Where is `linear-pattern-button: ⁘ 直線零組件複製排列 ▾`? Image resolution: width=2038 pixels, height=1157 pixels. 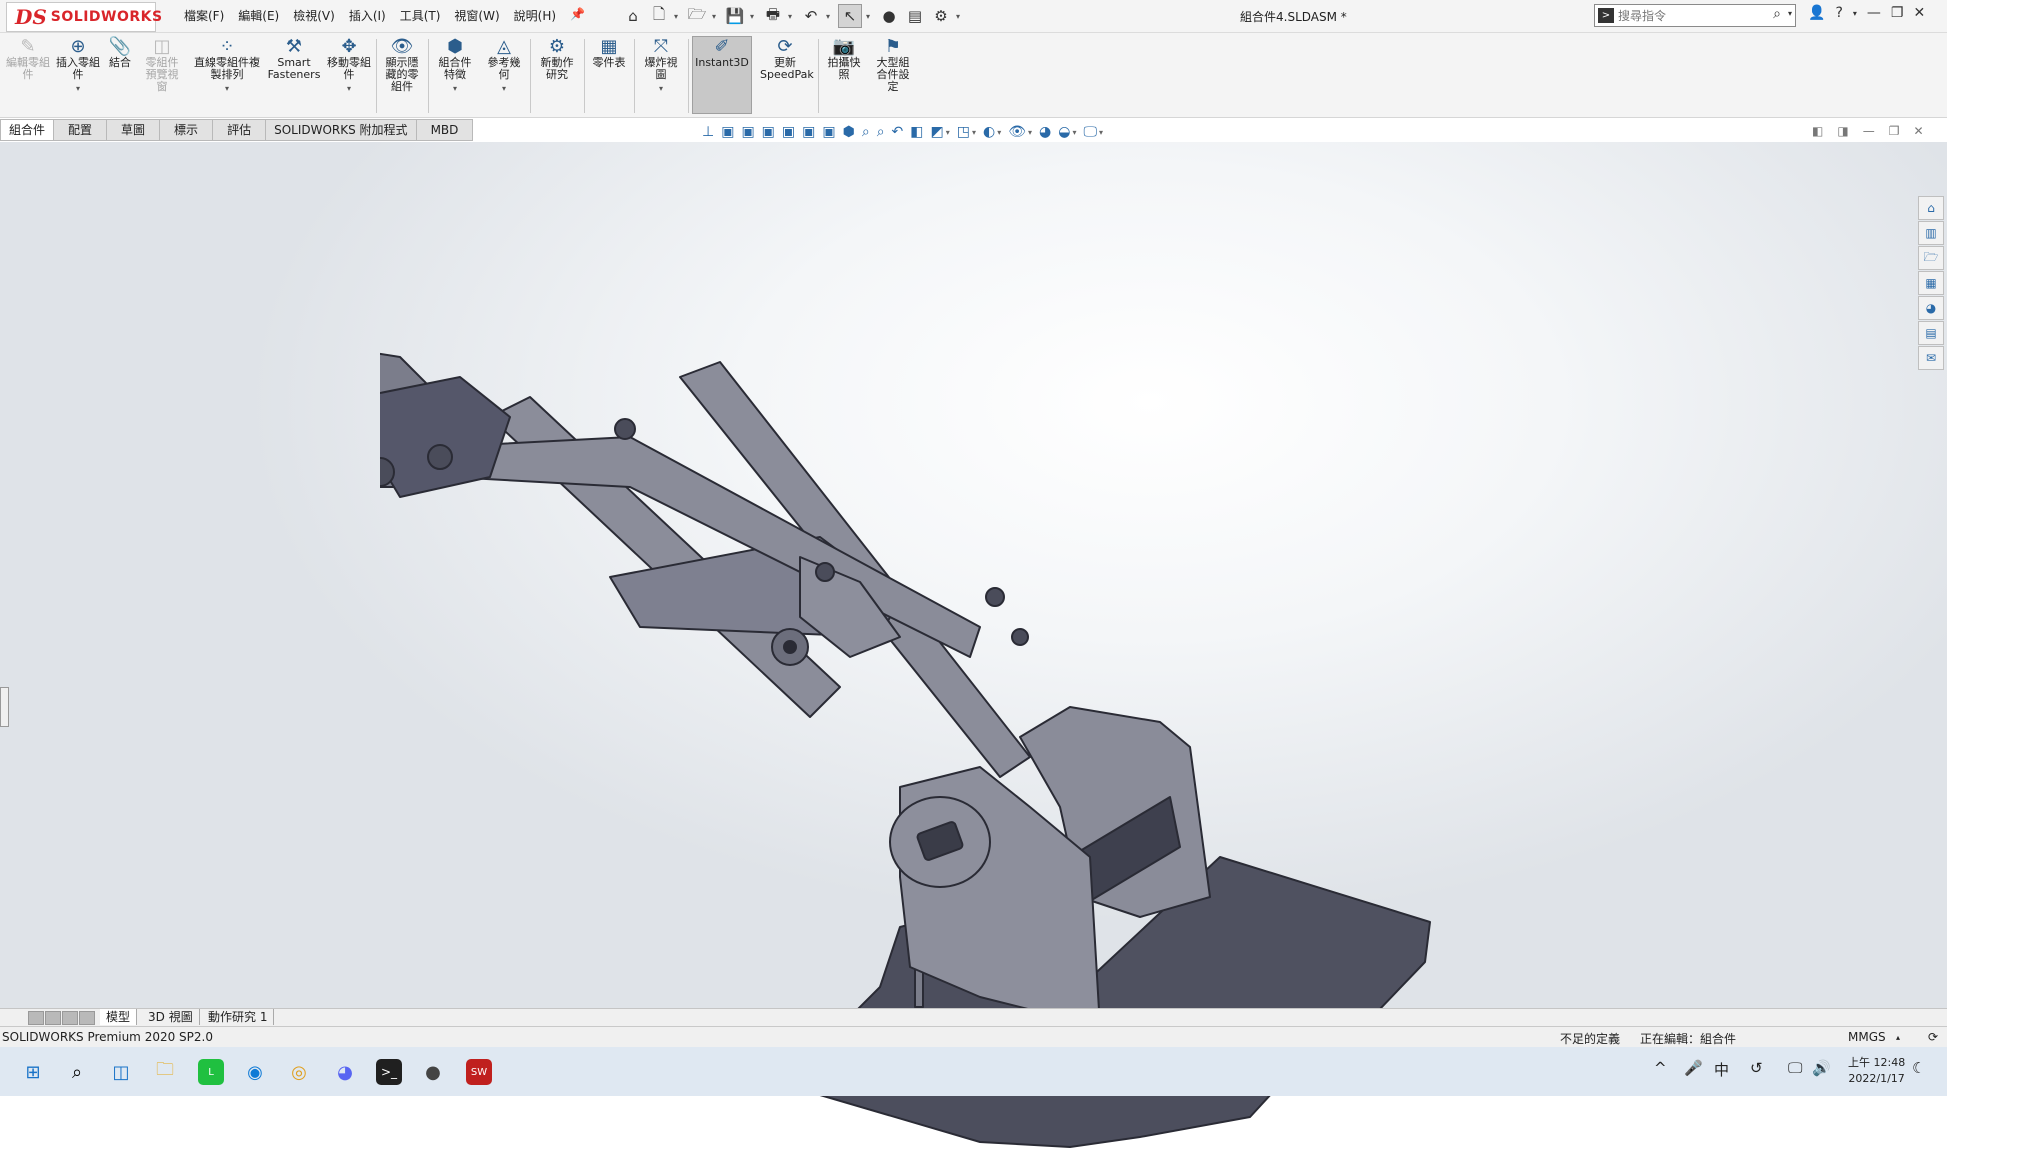
linear-pattern-button: ⁘ 直線零組件複製排列 ▾ is located at coordinates (227, 66).